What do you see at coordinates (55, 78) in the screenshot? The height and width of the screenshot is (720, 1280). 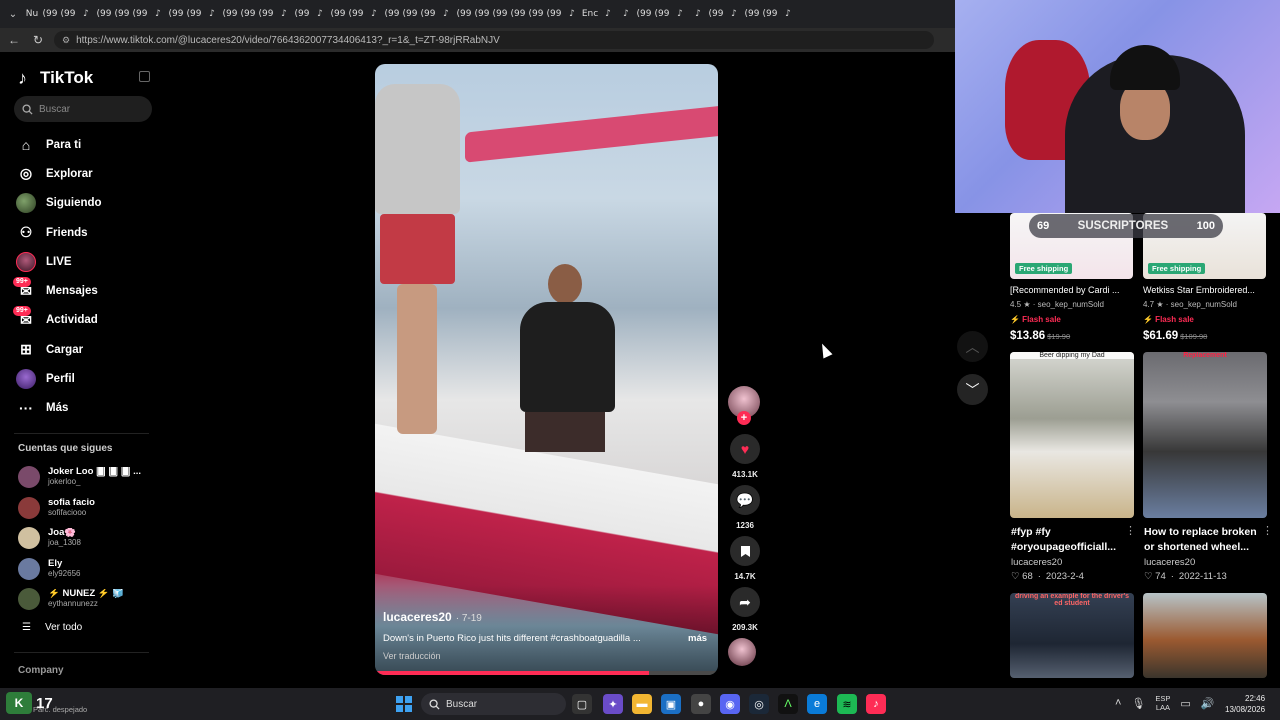 I see `tiktok-logo: ♪ TikTok` at bounding box center [55, 78].